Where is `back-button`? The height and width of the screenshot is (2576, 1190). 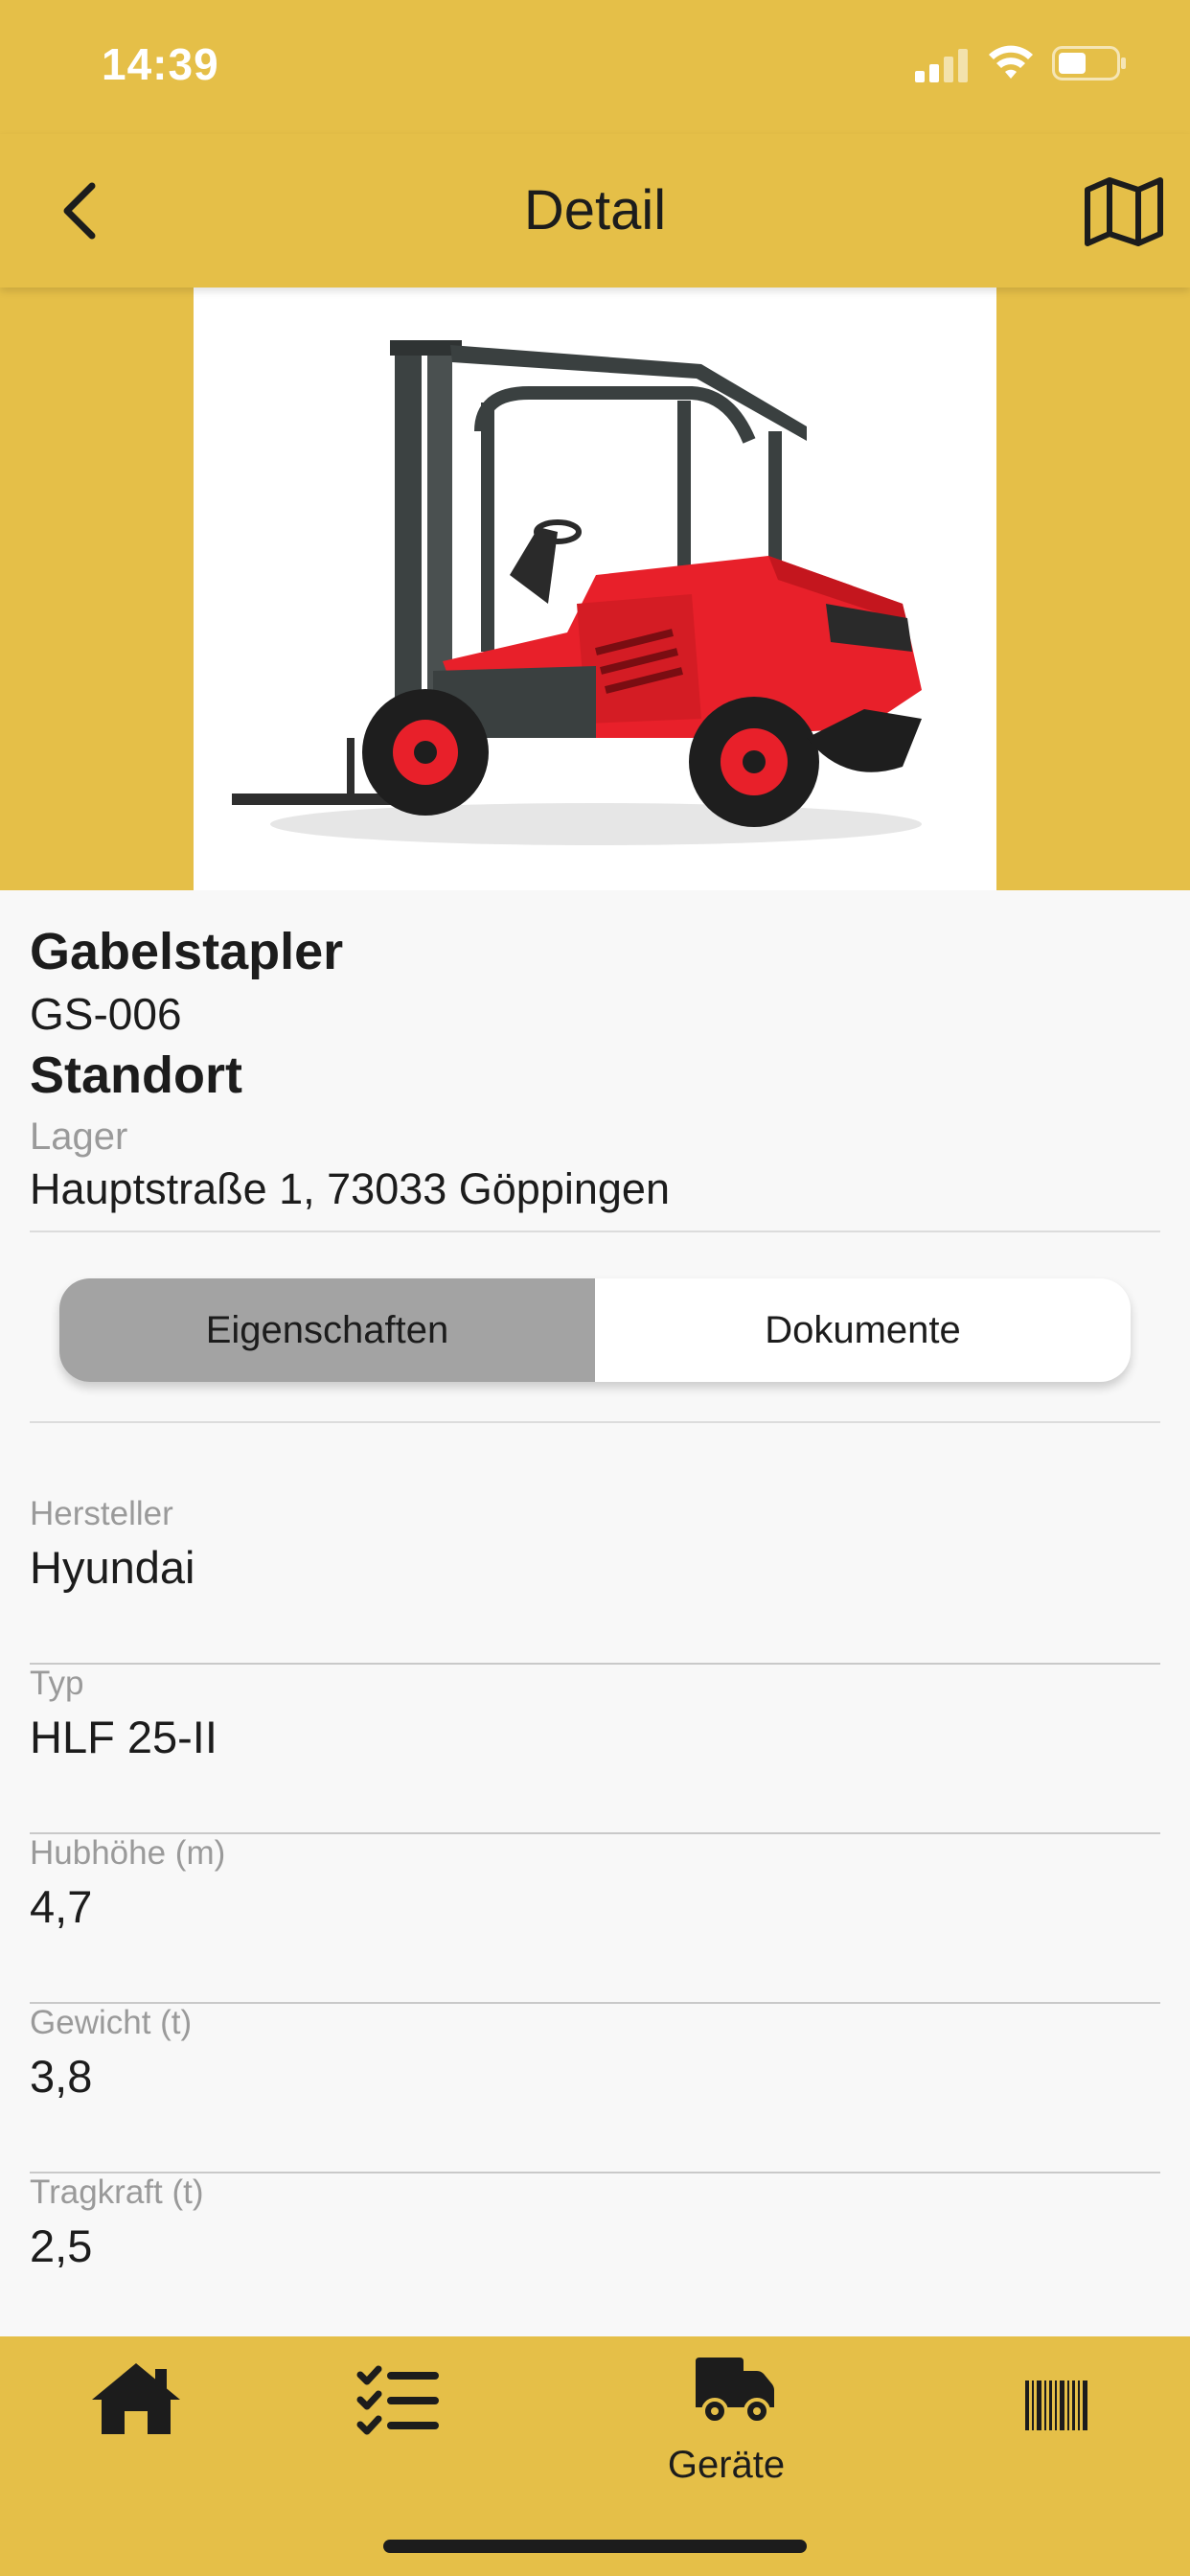 back-button is located at coordinates (81, 210).